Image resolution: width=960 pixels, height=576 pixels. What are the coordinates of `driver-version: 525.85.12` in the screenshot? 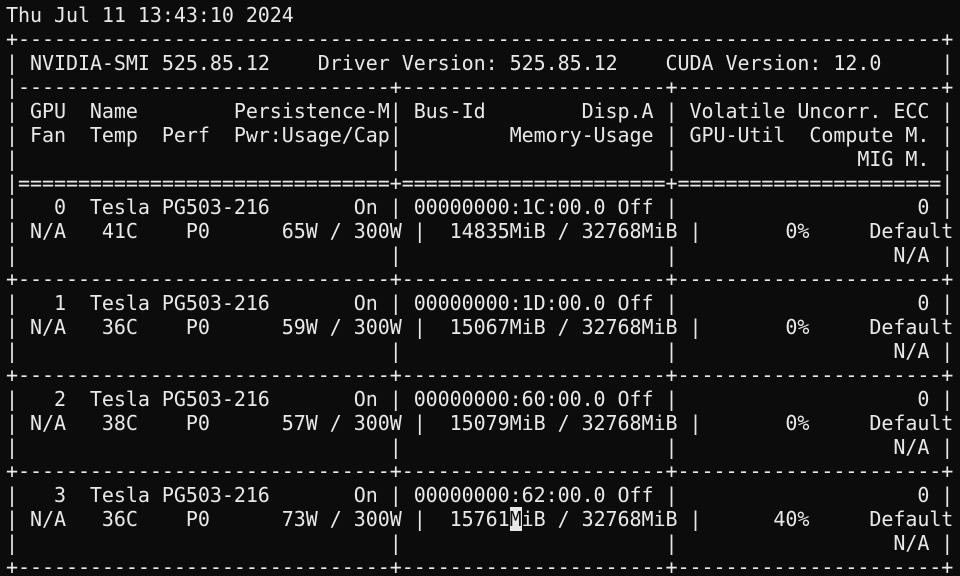 It's located at (563, 63).